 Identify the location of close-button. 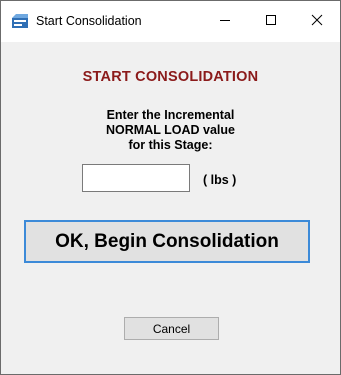
(317, 21).